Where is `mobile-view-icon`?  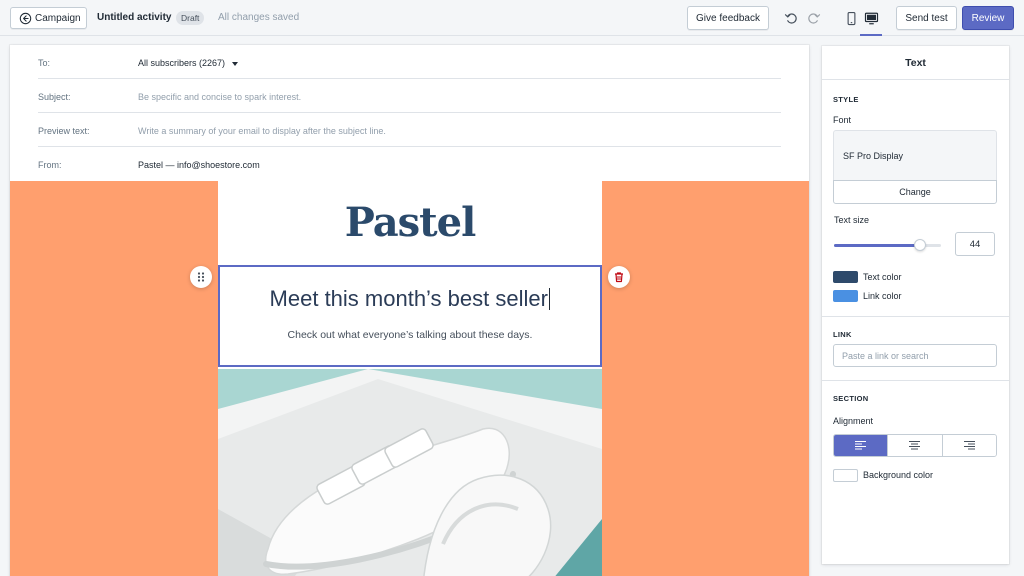
mobile-view-icon is located at coordinates (851, 18).